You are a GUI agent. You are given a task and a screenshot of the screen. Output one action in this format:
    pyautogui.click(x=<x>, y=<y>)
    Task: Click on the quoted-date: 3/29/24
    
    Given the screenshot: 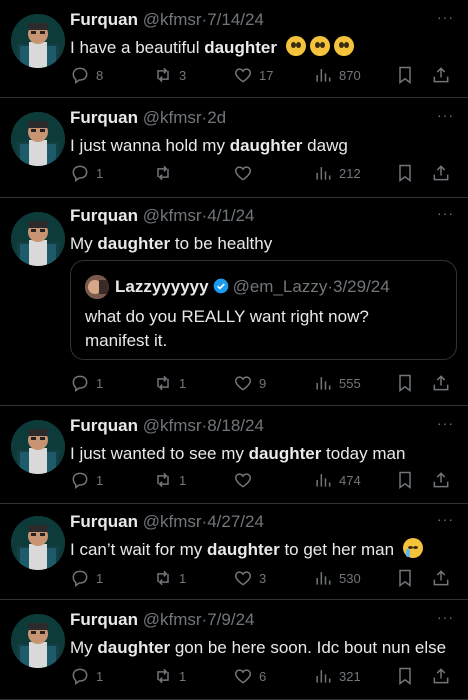 What is the action you would take?
    pyautogui.click(x=361, y=286)
    